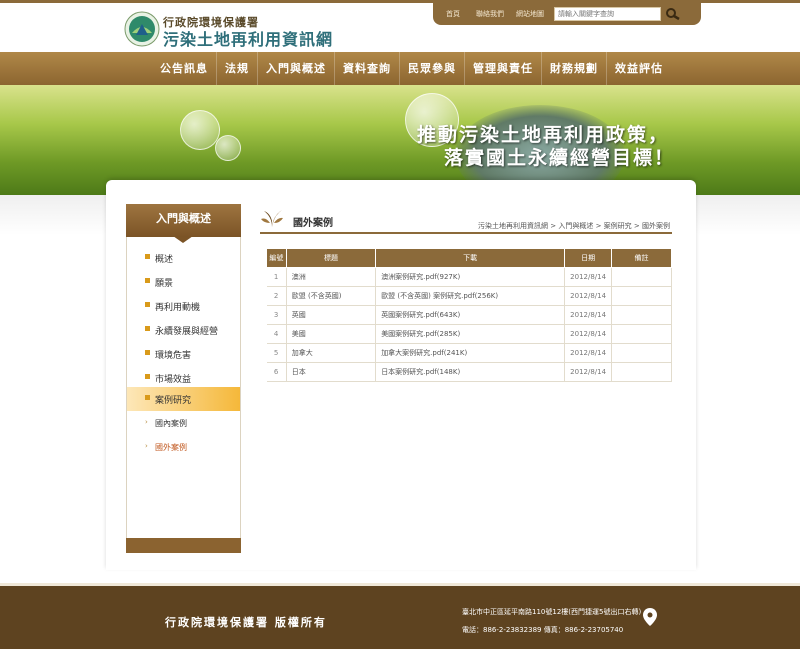 This screenshot has height=649, width=800. I want to click on main-nav: 公告訊息 法規 入門與概述 資料查詢 民眾參與 管理與責任 財務規劃 效益評估, so click(400, 68).